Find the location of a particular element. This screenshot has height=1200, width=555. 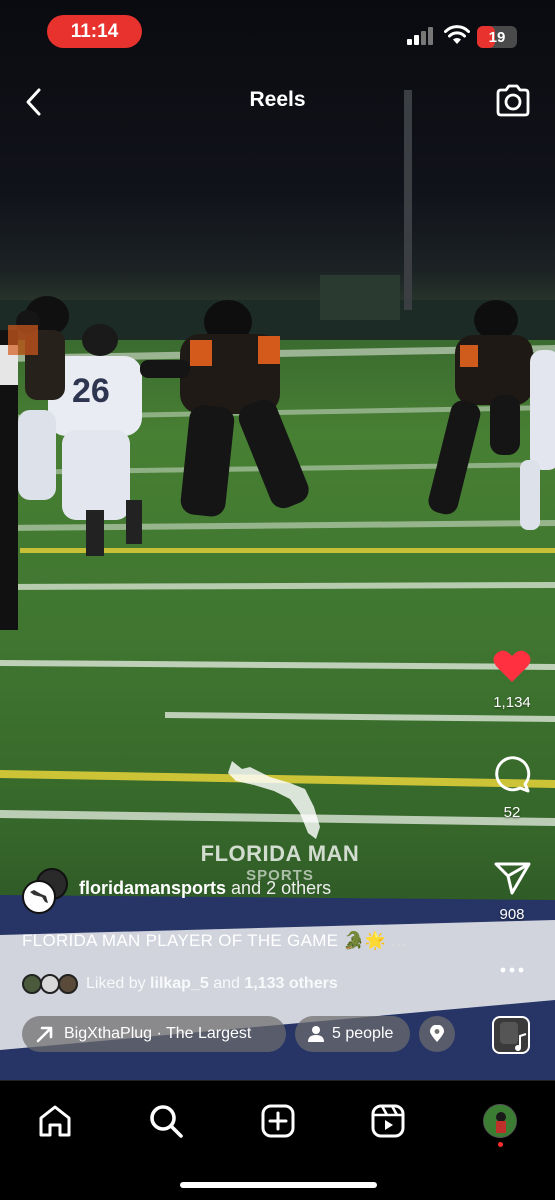

author-username: floridamansports is located at coordinates (152, 888).